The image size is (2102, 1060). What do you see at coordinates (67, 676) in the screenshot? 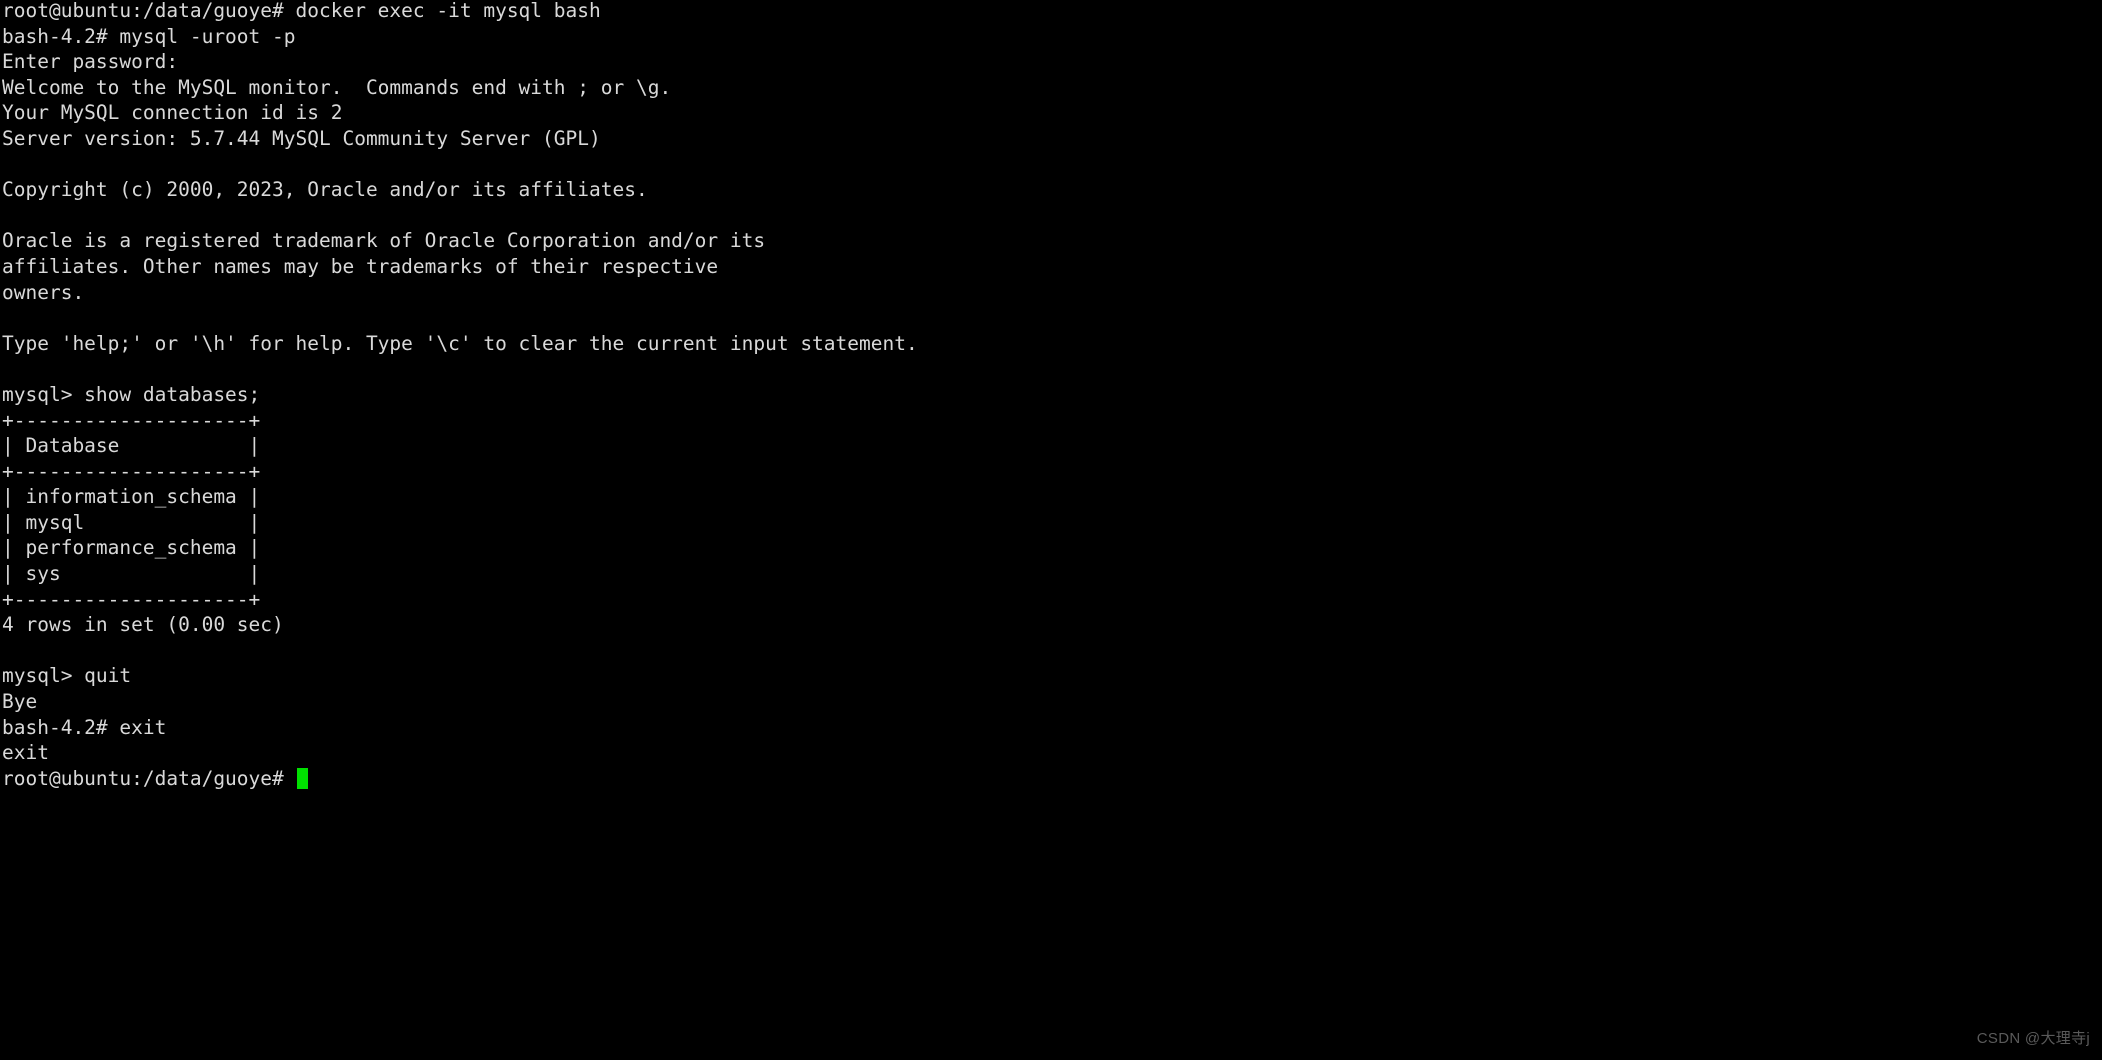
I see `terminal-line: mysql> quit` at bounding box center [67, 676].